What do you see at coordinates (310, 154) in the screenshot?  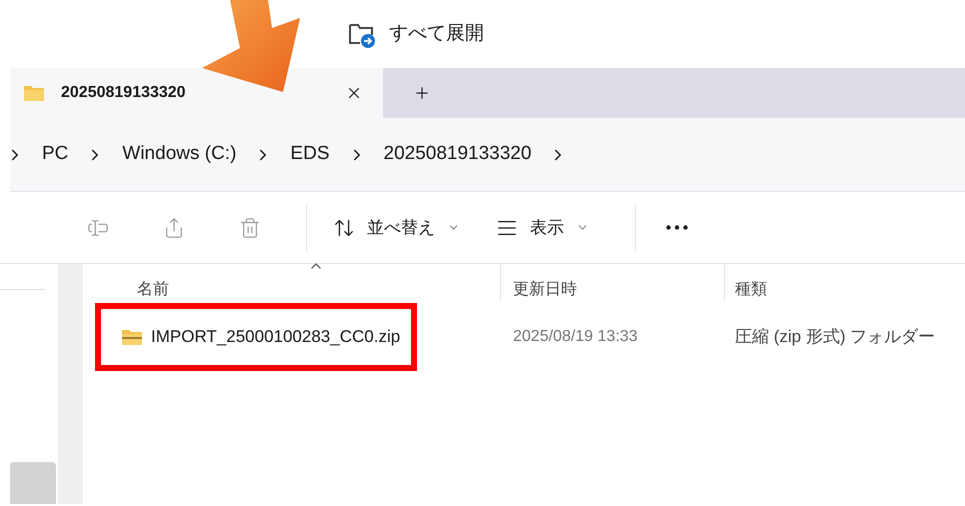 I see `breadcrumb-item: EDS` at bounding box center [310, 154].